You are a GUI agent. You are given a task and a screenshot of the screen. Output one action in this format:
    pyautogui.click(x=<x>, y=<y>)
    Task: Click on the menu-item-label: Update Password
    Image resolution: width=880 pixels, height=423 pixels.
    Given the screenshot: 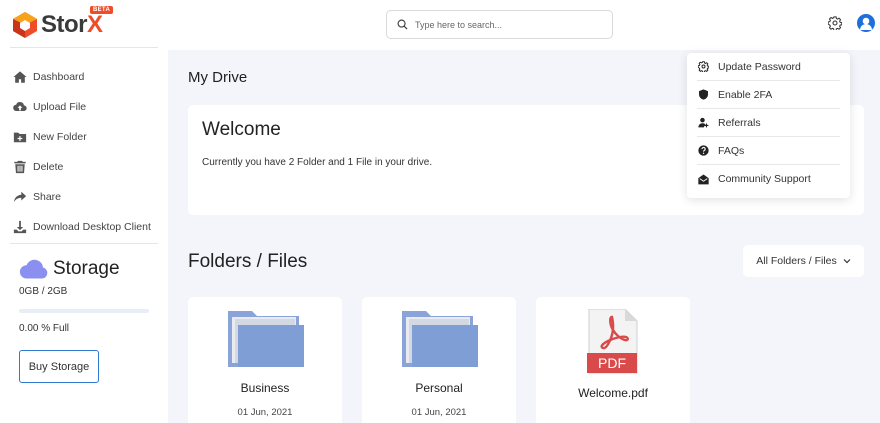 What is the action you would take?
    pyautogui.click(x=759, y=66)
    